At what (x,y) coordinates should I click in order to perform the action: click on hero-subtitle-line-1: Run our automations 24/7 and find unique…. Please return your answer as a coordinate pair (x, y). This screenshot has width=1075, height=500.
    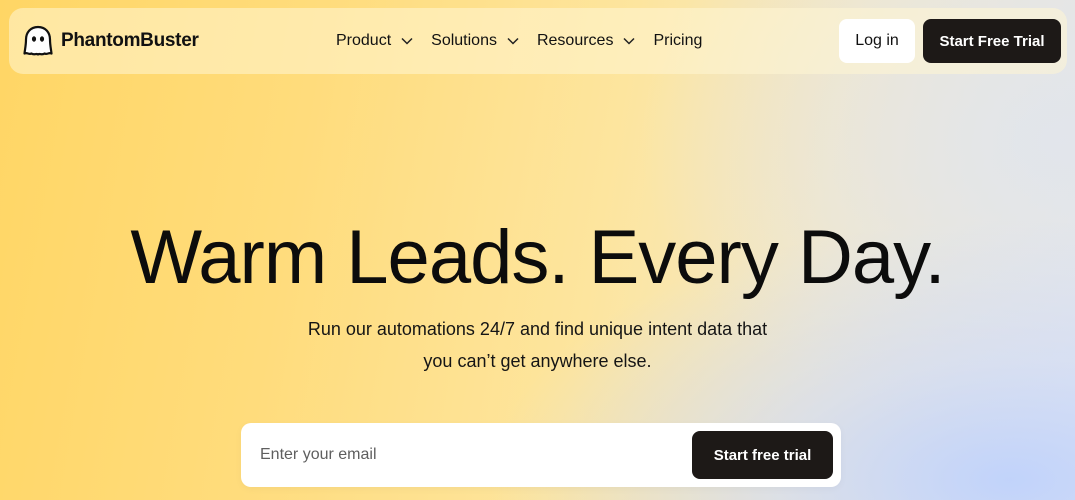
    Looking at the image, I should click on (537, 329).